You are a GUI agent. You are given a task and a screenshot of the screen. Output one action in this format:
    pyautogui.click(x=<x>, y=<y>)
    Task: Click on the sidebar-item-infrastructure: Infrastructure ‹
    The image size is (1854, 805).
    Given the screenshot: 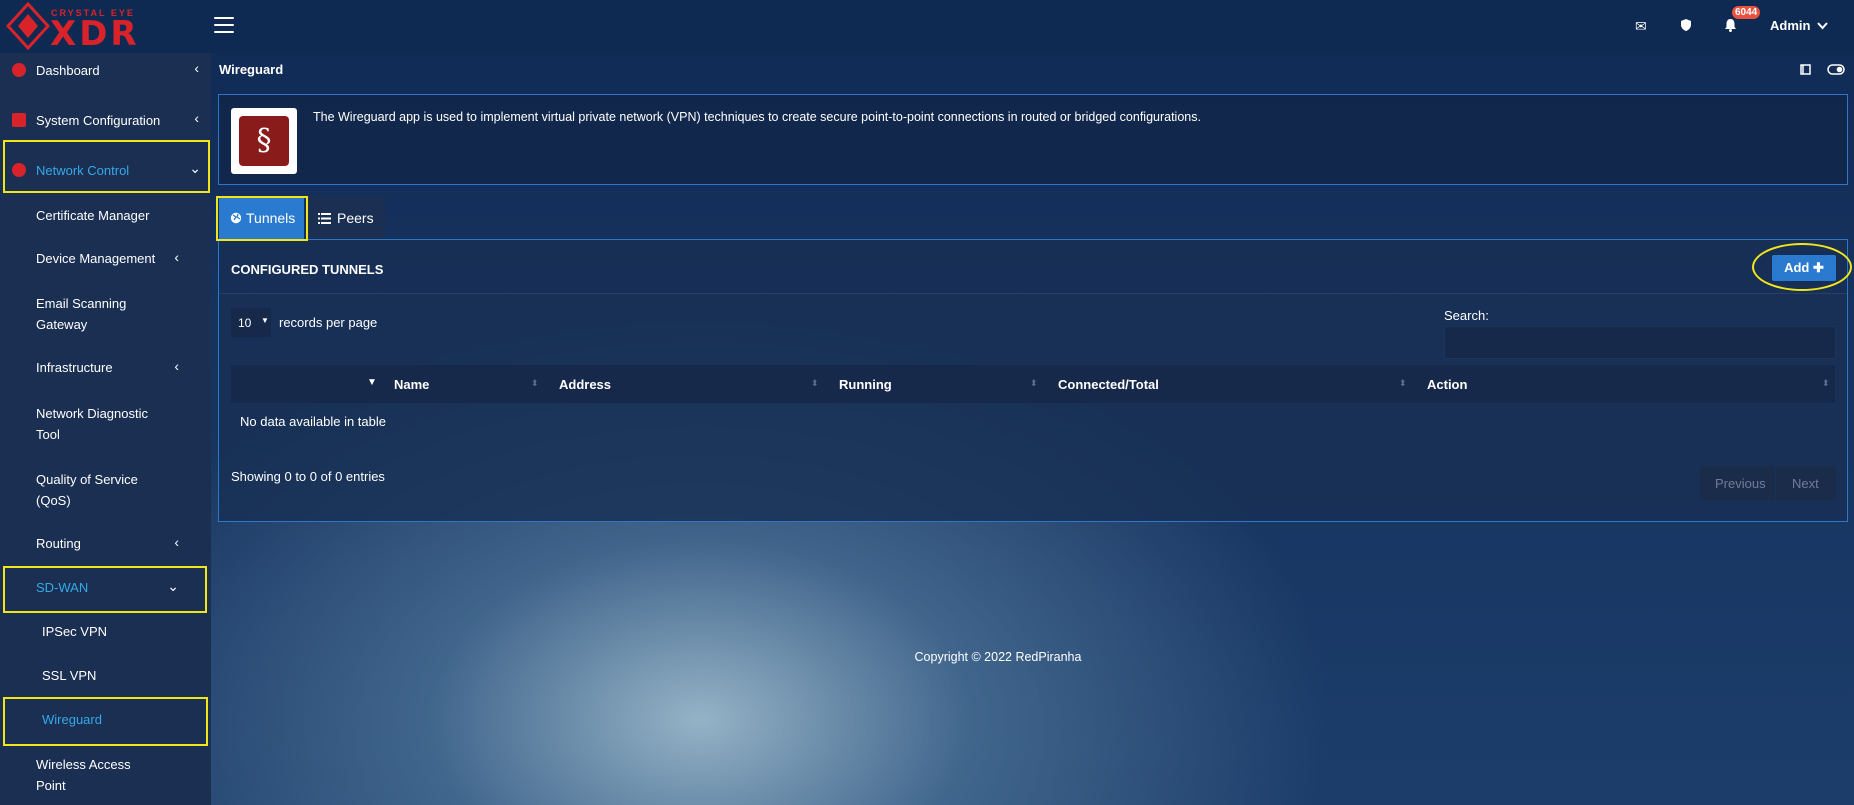 What is the action you would take?
    pyautogui.click(x=105, y=368)
    